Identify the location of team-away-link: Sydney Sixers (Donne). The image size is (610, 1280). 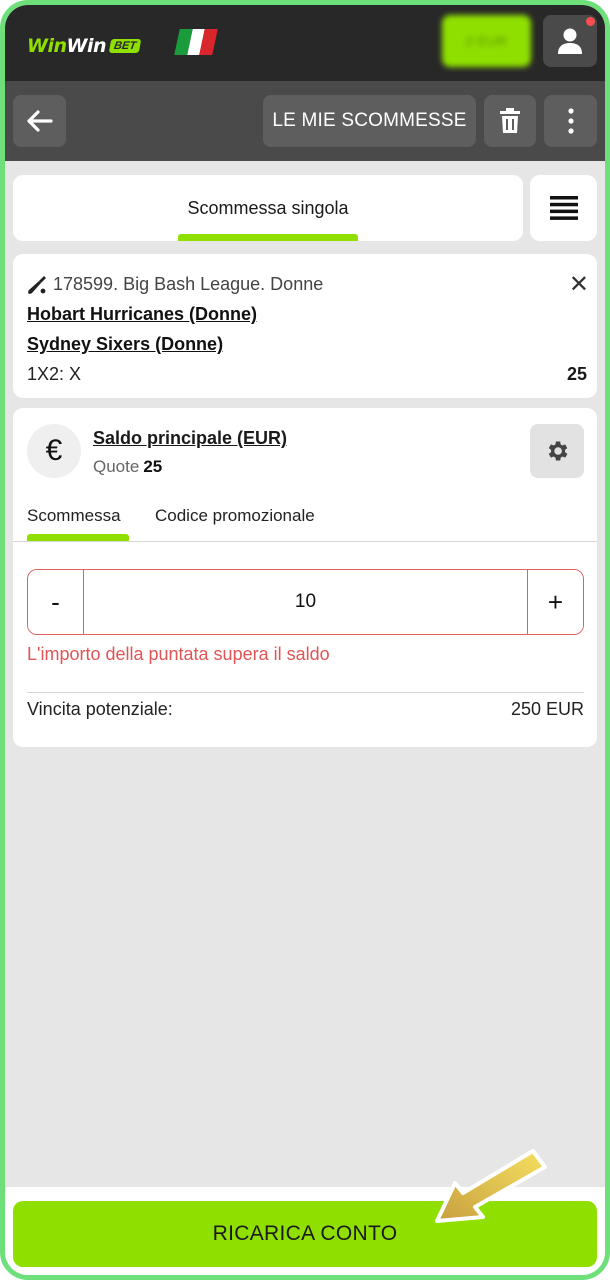
(125, 344).